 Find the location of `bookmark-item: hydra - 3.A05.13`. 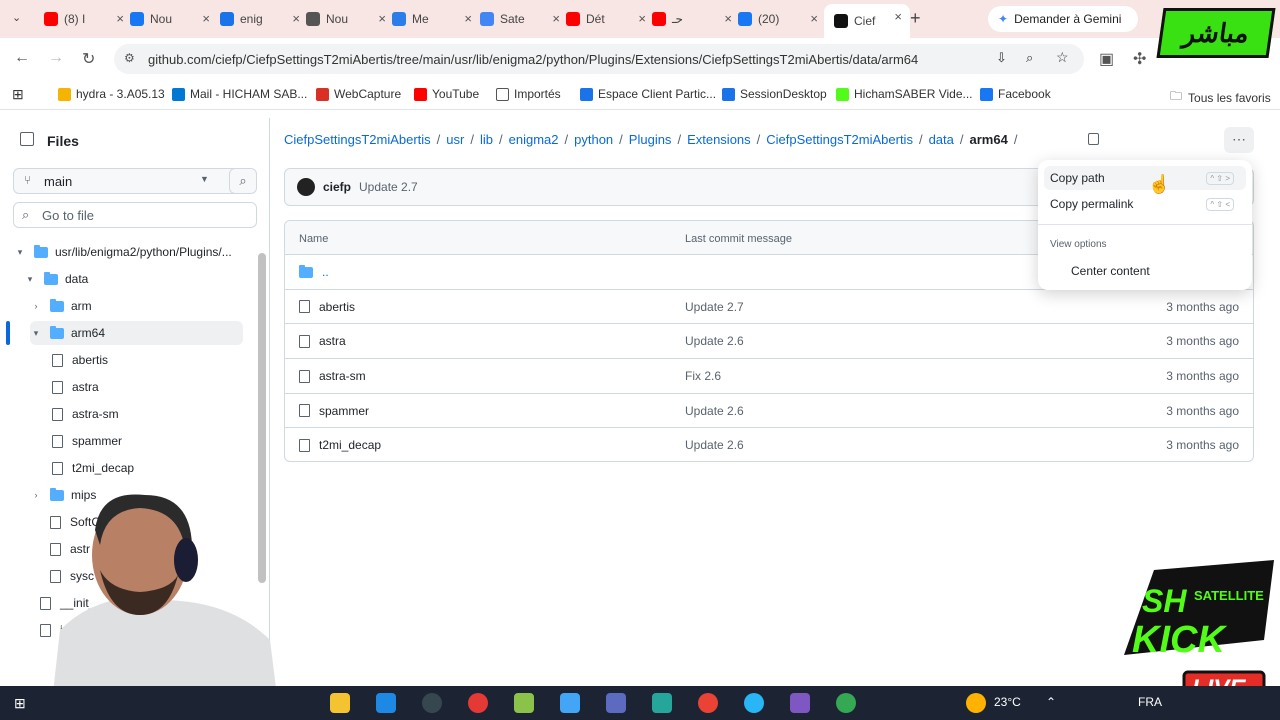

bookmark-item: hydra - 3.A05.13 is located at coordinates (111, 94).